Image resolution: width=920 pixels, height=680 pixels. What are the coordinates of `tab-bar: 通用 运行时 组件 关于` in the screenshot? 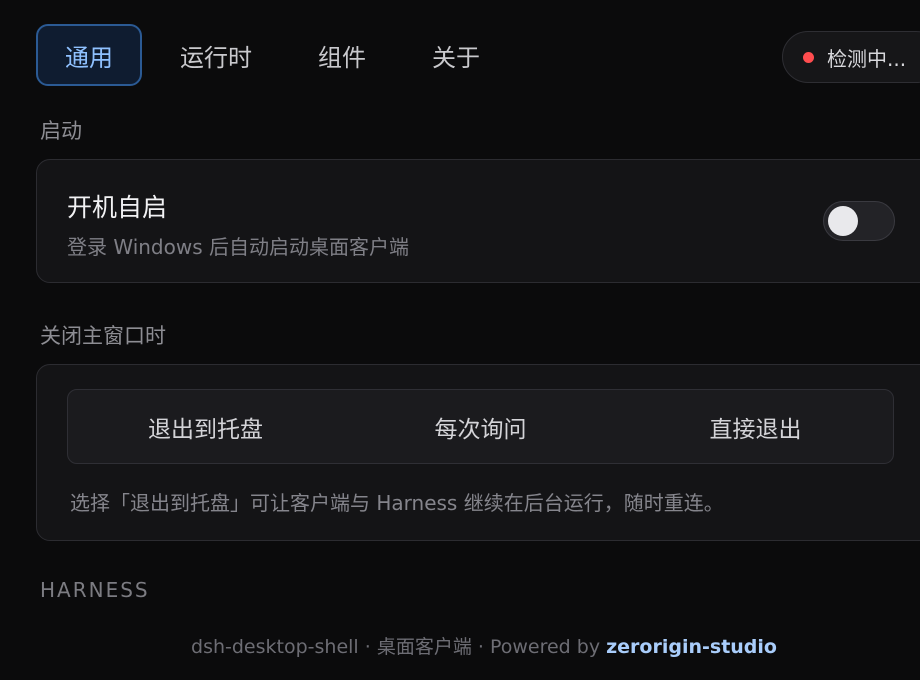 It's located at (277, 55).